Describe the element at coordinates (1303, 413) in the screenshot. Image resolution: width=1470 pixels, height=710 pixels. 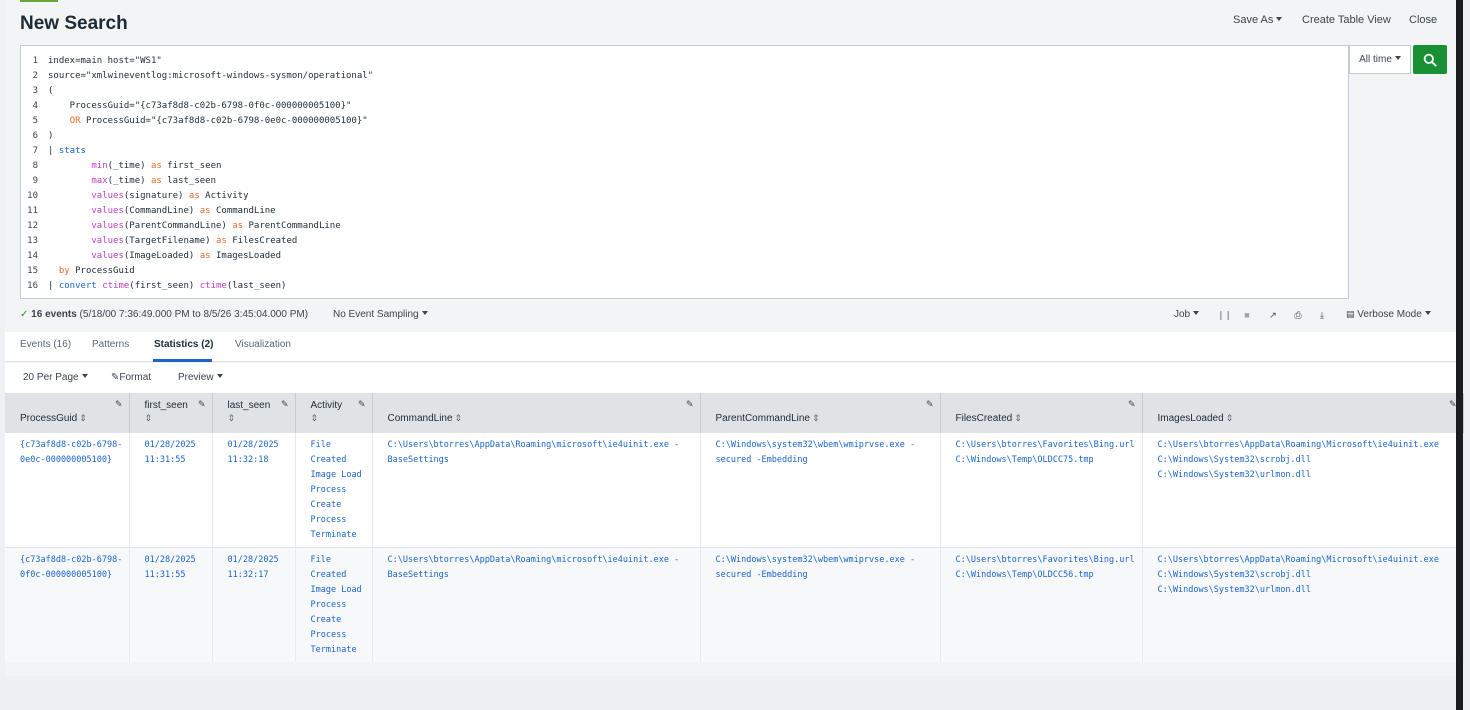
I see `column-header-imagesloaded: ImagesLoaded ⇕ ✎` at that location.